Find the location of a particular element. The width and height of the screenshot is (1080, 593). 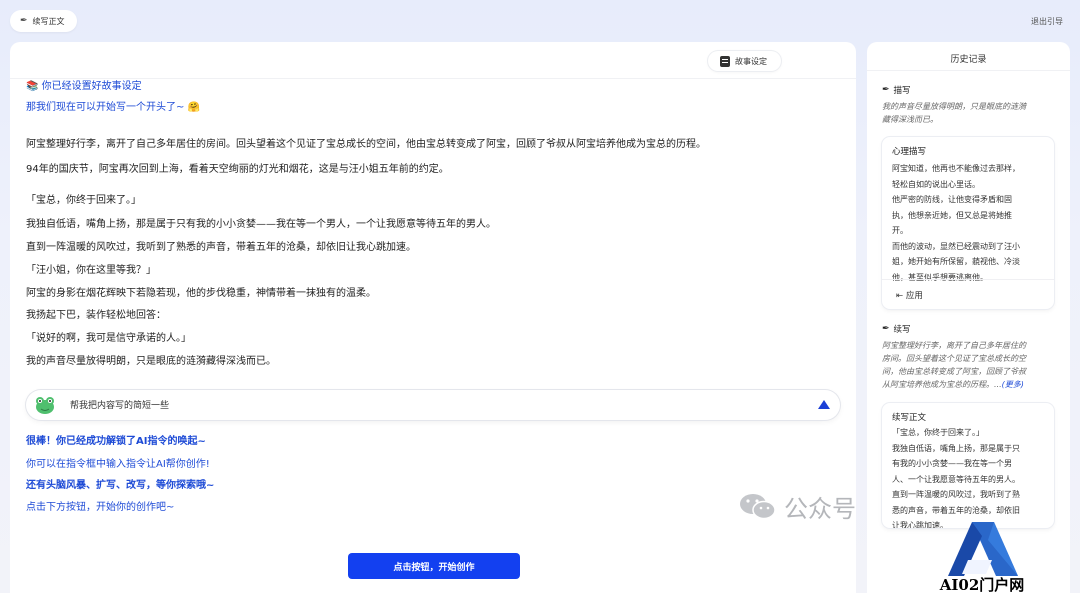

story-paragraph: 直到一阵温暖的风吹过，我听到了熟悉的声音，带着五年的沧桑，却依旧让我心跳加速。 is located at coordinates (221, 247).